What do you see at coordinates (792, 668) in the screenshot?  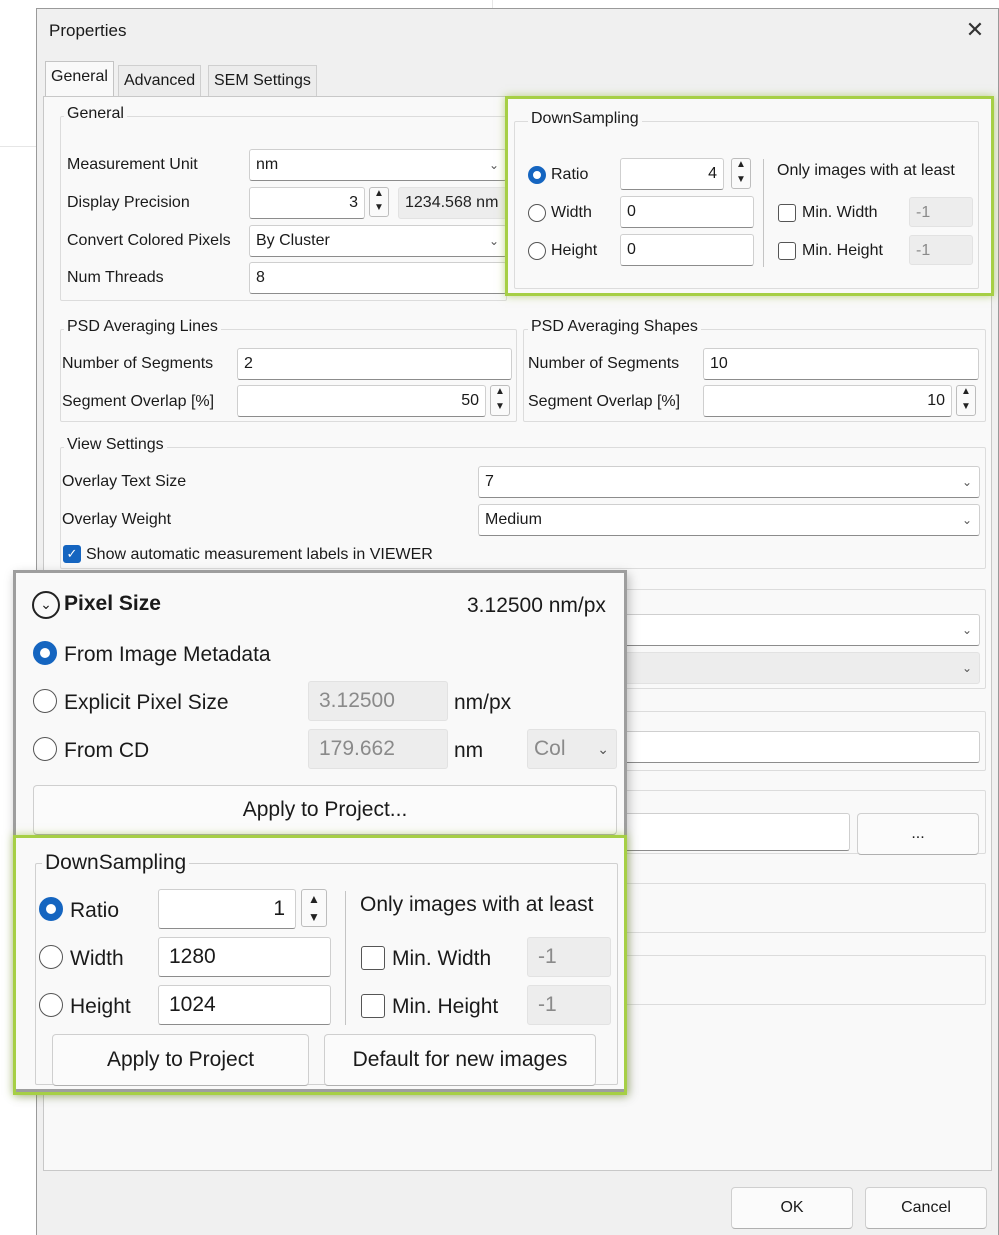 I see `hidden-select-b: ⌄` at bounding box center [792, 668].